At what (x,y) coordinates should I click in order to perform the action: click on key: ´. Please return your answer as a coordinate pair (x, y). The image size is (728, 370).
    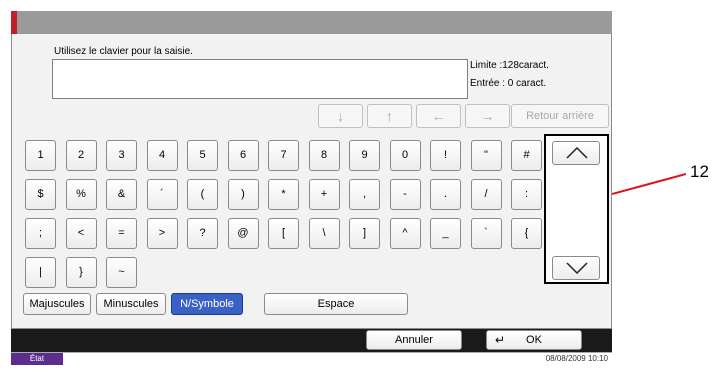
    Looking at the image, I should click on (162, 194).